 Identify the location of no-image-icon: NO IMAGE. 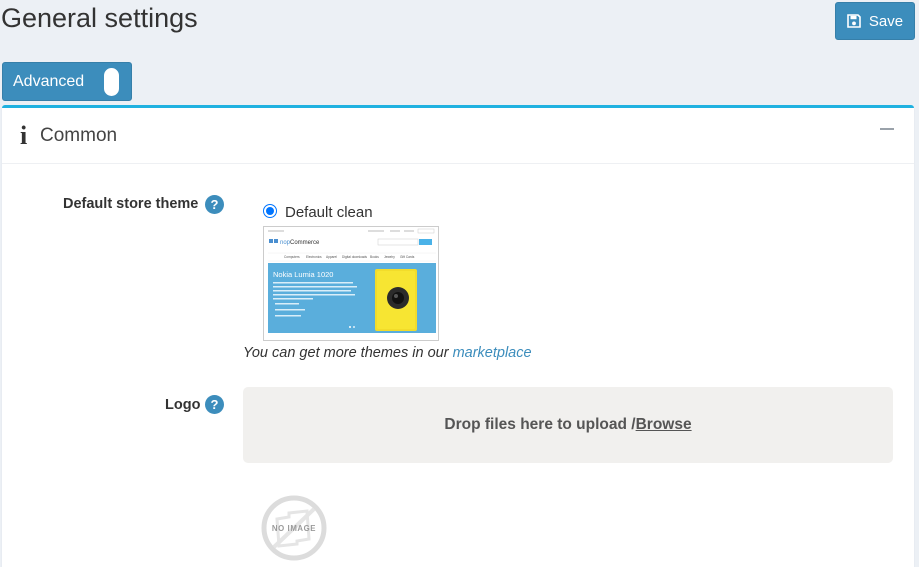
(294, 528).